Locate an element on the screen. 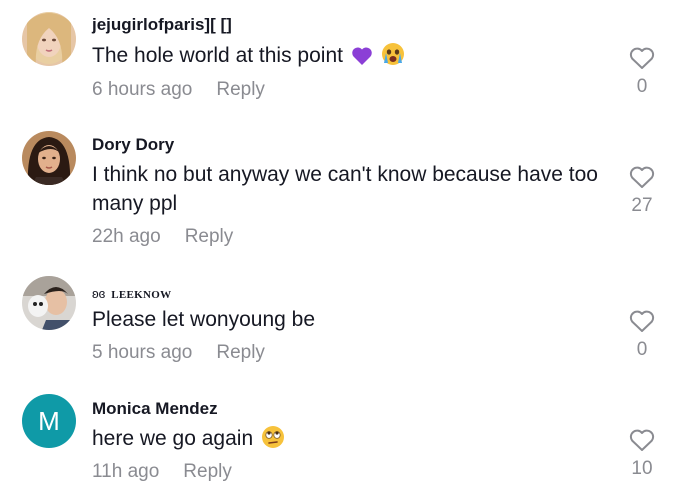 This screenshot has height=499, width=697. comment-username: jejugirlofparis][ [] is located at coordinates (162, 25).